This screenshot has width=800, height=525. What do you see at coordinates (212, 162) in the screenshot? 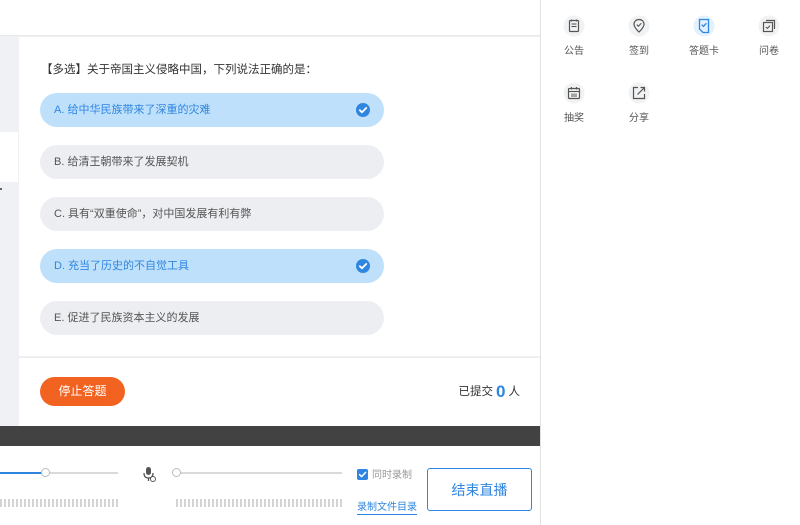
I see `option-b: B. 给清王朝带来了发展契机` at bounding box center [212, 162].